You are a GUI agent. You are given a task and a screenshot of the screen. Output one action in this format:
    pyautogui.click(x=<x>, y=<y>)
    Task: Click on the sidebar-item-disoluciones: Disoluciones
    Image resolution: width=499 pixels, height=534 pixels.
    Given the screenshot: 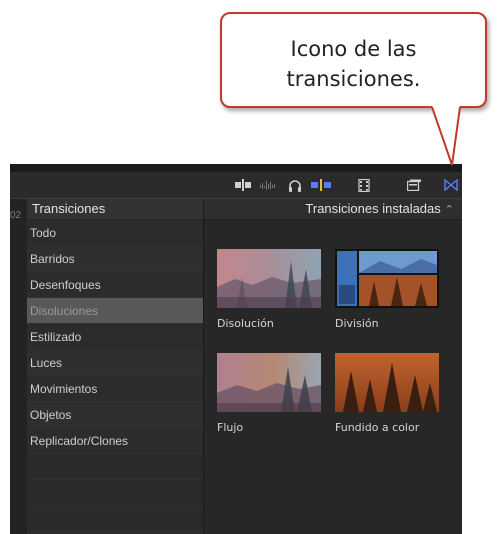 What is the action you would take?
    pyautogui.click(x=115, y=311)
    